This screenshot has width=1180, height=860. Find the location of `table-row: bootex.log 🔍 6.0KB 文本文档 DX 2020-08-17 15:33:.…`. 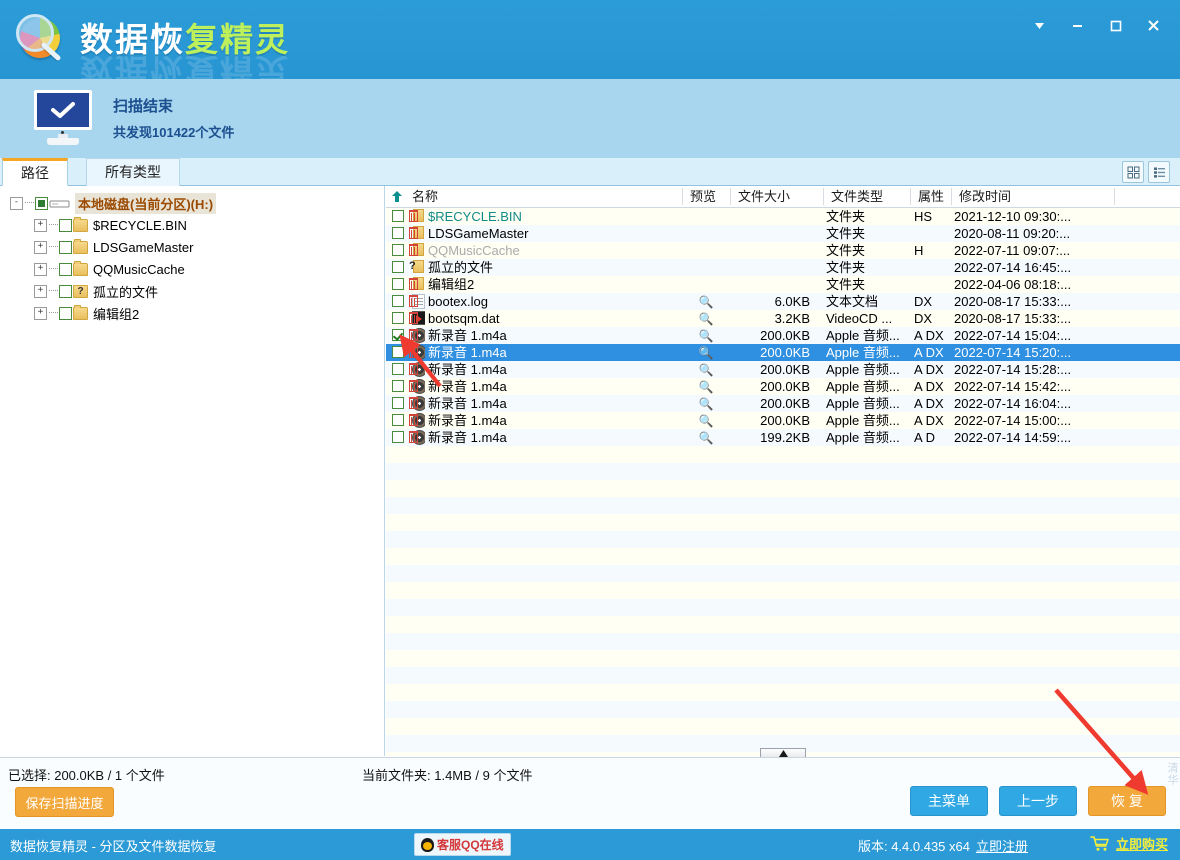

table-row: bootex.log 🔍 6.0KB 文本文档 DX 2020-08-17 15:33:.… is located at coordinates (783, 301).